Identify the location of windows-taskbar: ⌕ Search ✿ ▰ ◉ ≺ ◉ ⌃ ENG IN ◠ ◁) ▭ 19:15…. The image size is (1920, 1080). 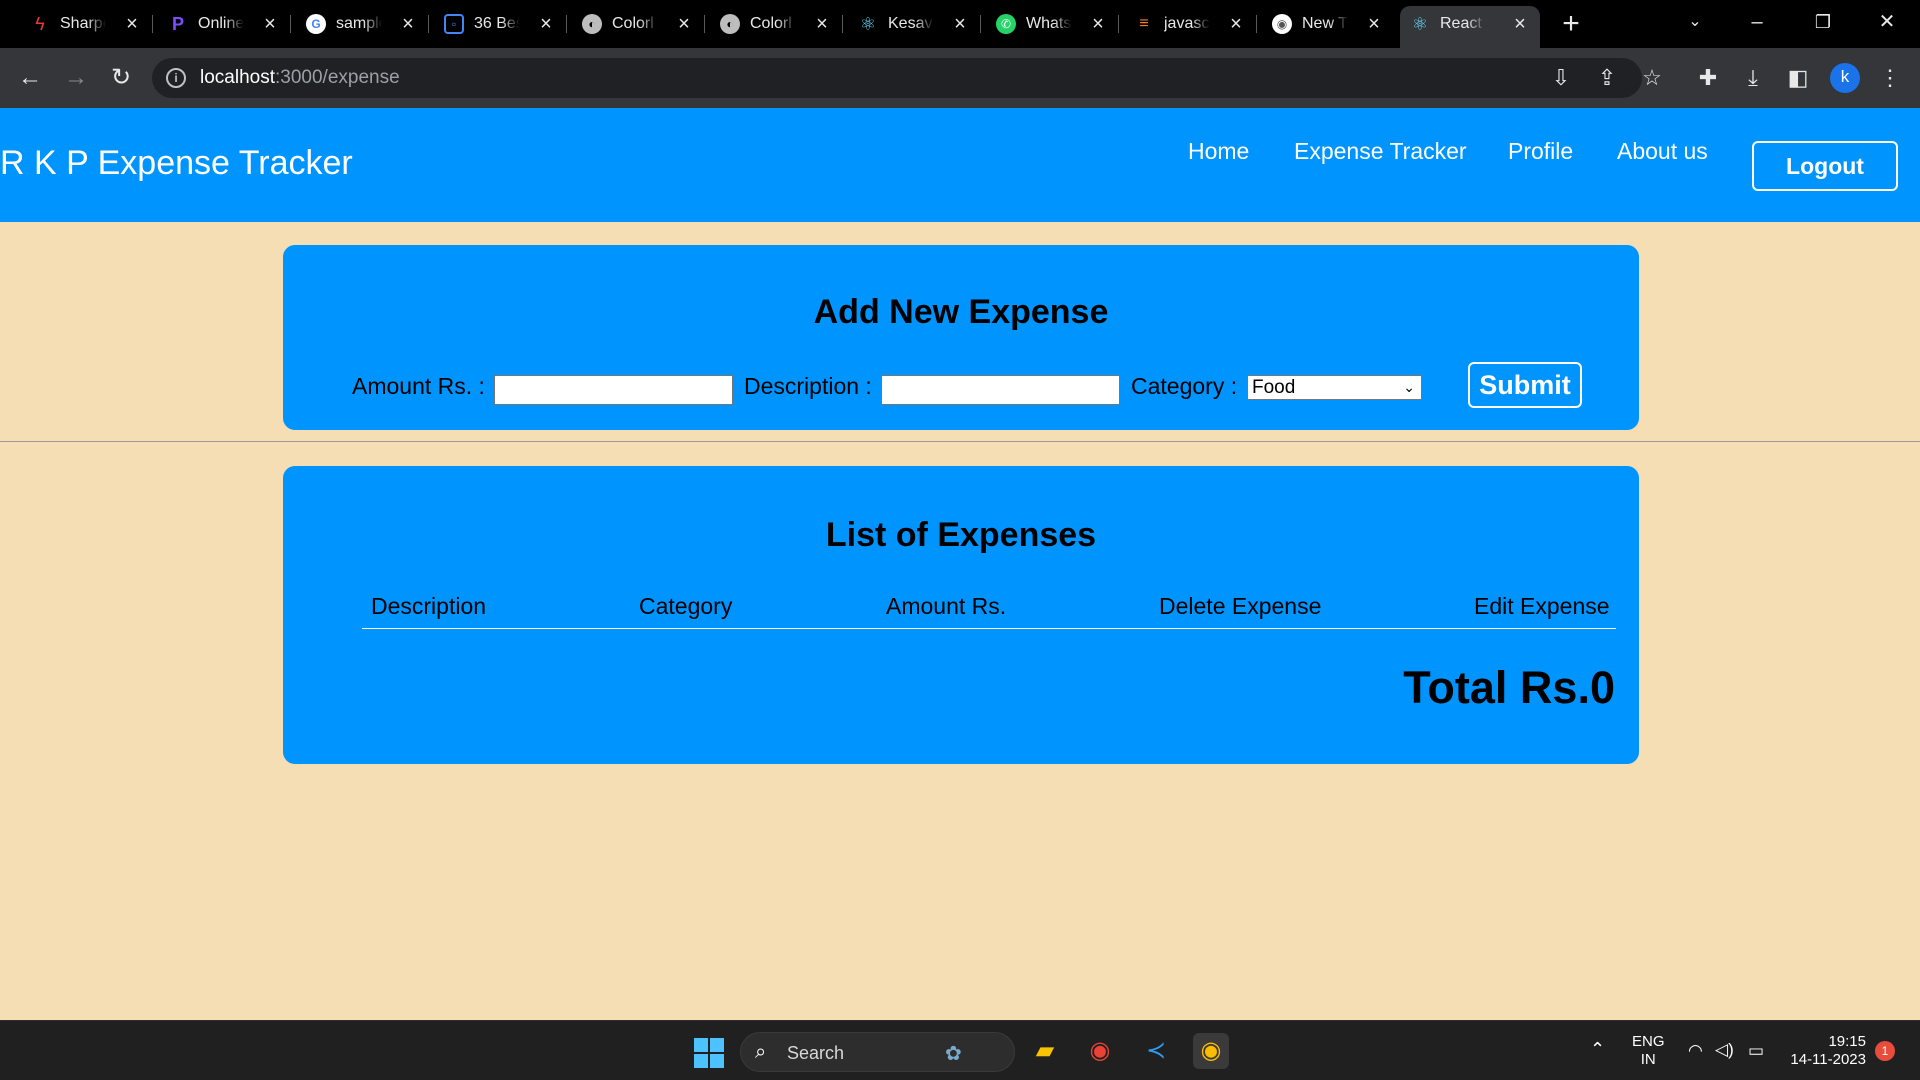
(960, 1050).